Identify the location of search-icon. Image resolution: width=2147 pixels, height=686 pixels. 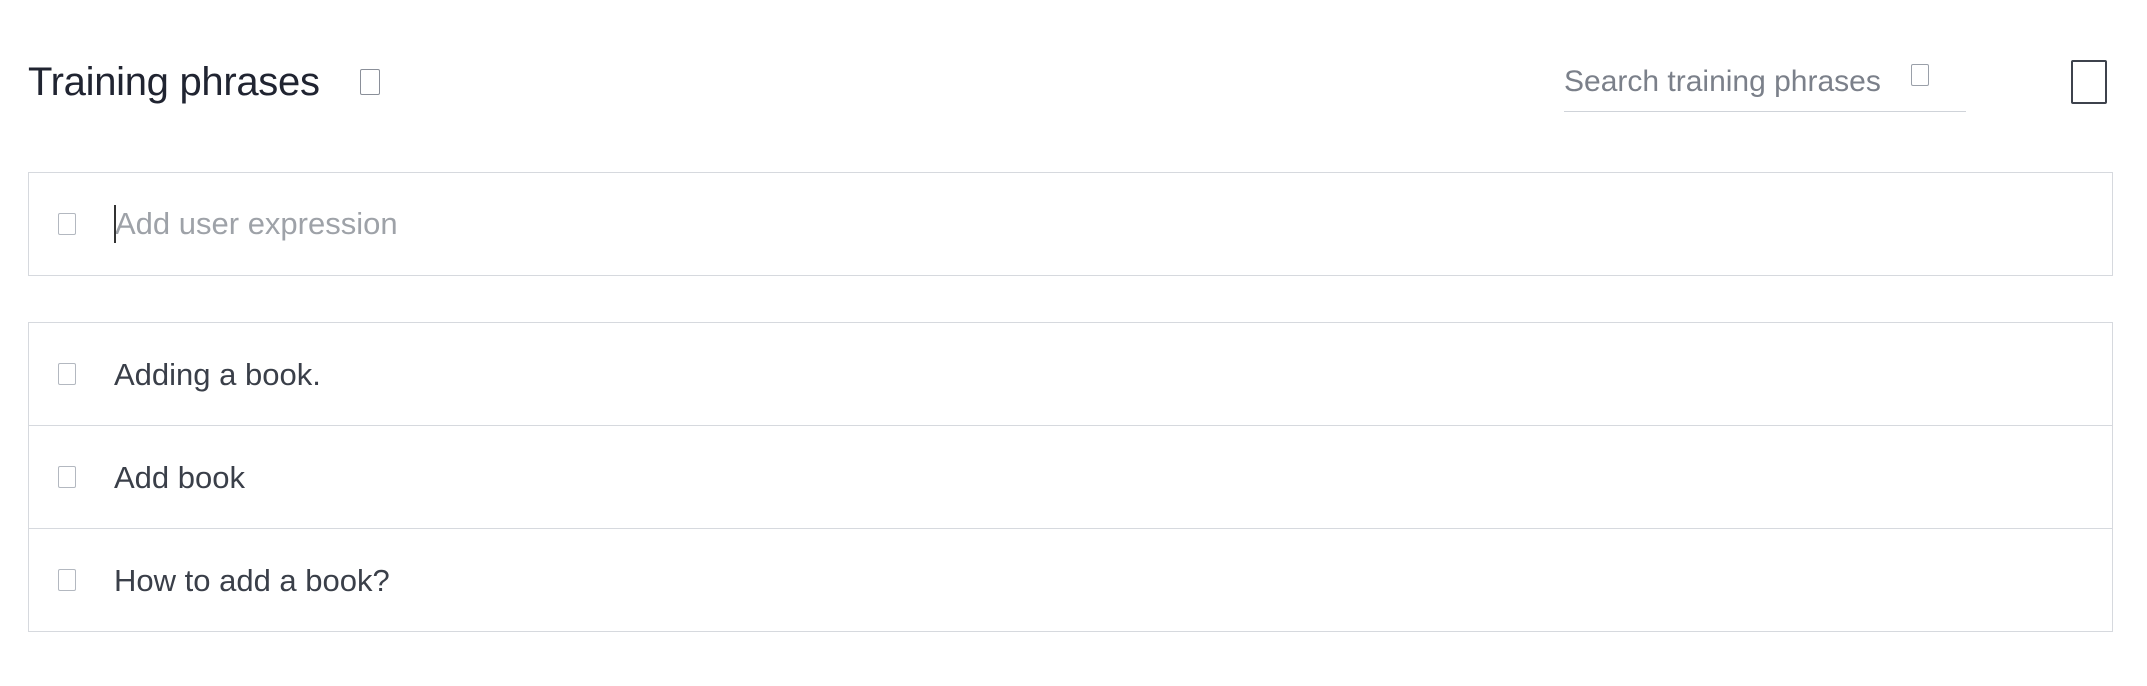
(1920, 75).